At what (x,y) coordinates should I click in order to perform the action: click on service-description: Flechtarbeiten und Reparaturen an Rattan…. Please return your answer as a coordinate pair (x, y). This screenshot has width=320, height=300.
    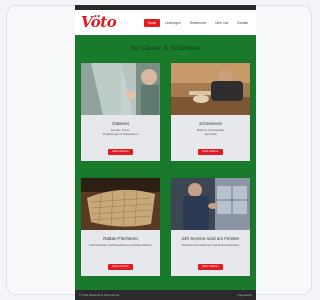
    Looking at the image, I should click on (120, 245).